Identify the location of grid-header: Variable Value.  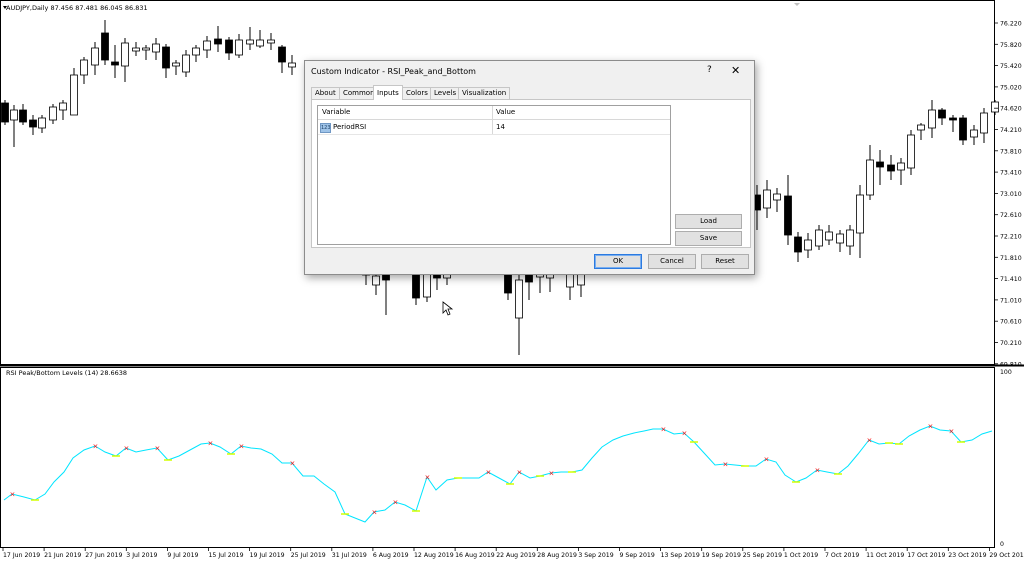
(494, 113).